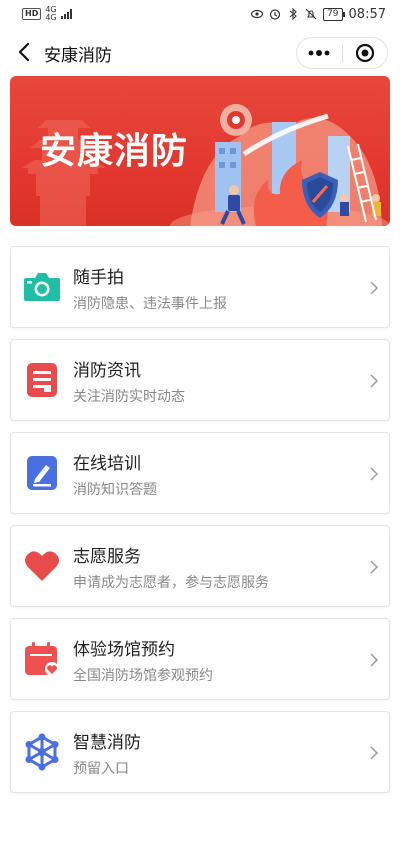 This screenshot has width=400, height=866. Describe the element at coordinates (200, 752) in the screenshot. I see `menu-item-smart-fire: 智慧消防 预留入口` at that location.